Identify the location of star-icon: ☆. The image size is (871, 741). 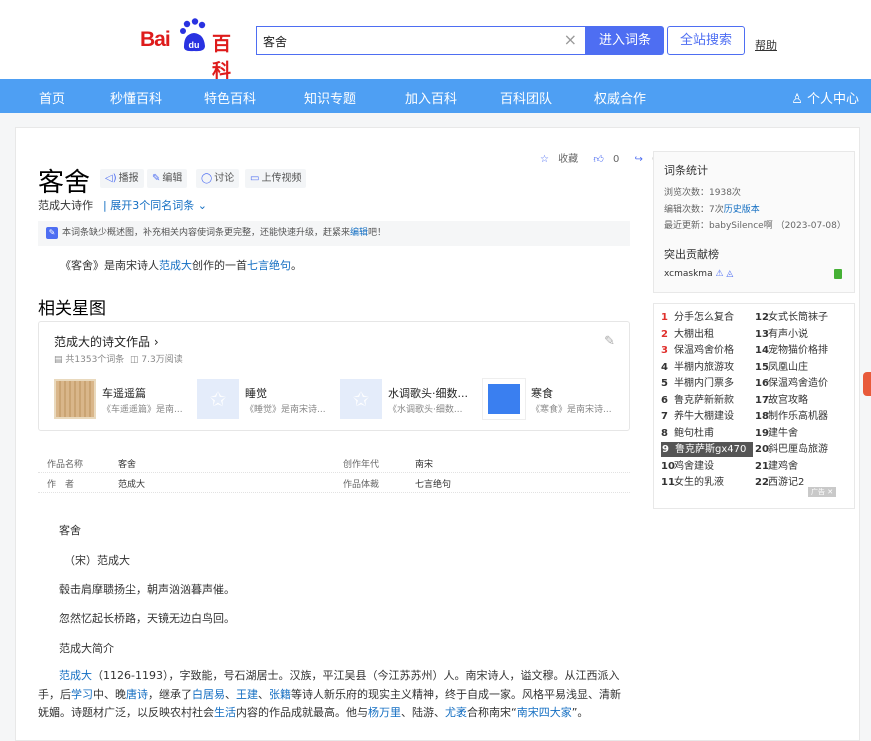
(544, 159).